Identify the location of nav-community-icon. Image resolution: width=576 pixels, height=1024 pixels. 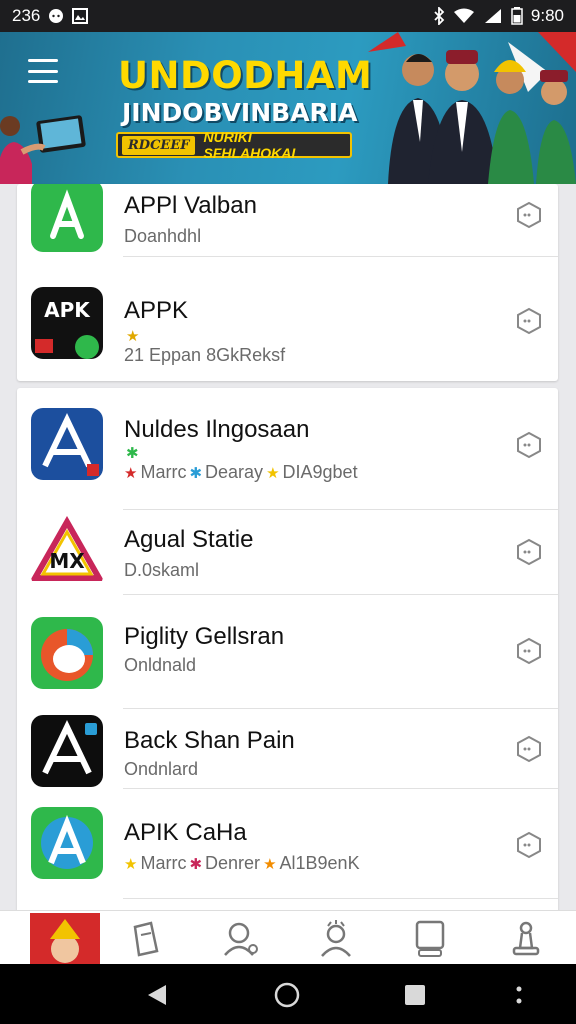
(336, 939).